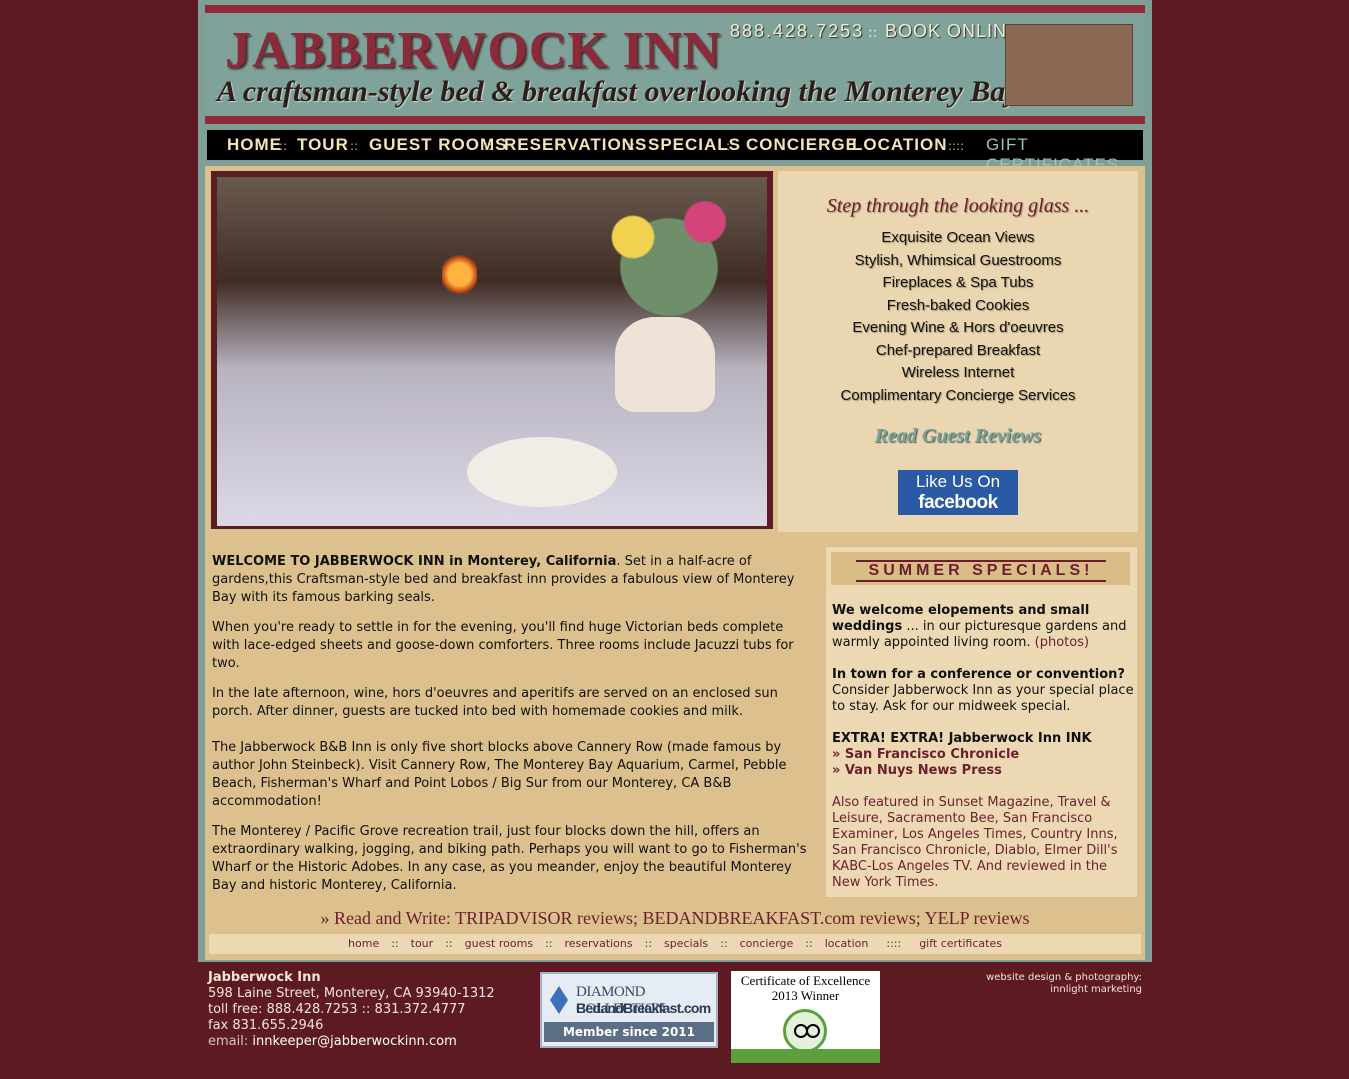 The image size is (1349, 1079). I want to click on site-logo-title: JABBERWOCK INN, so click(473, 50).